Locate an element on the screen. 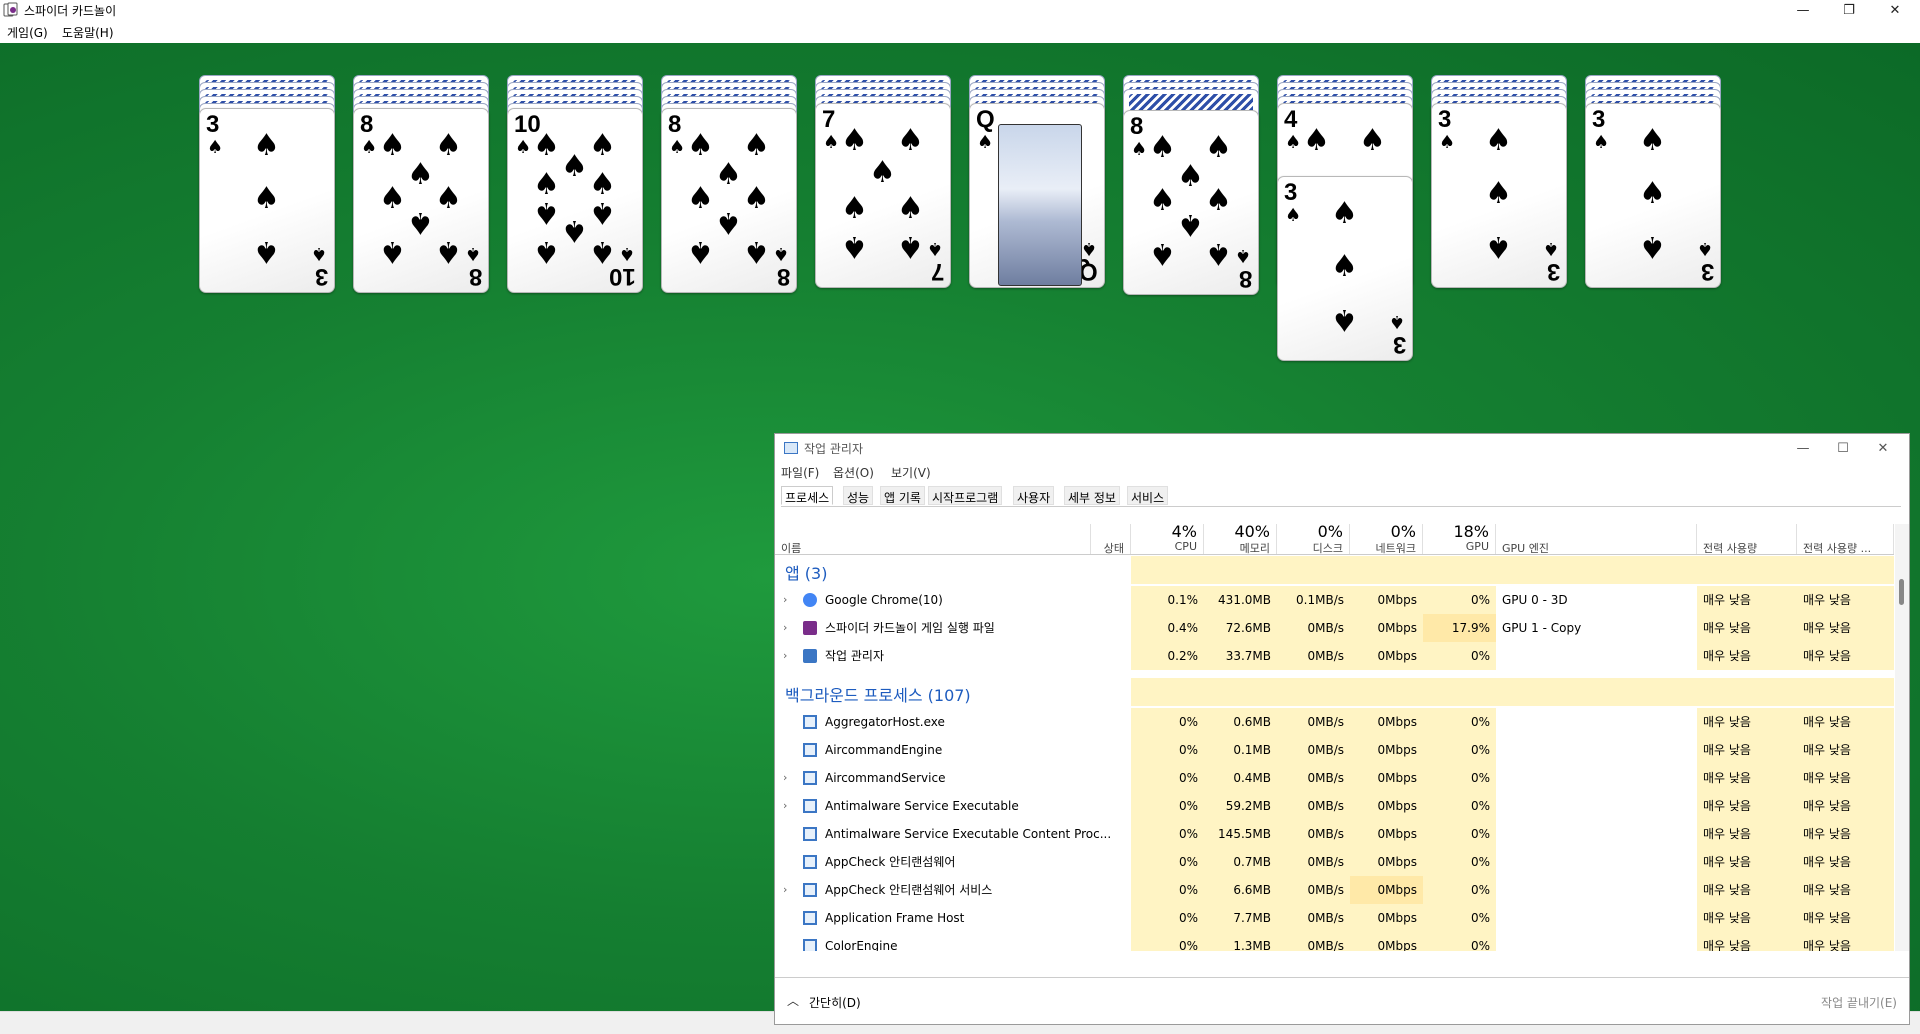 This screenshot has height=1034, width=1920. card-rank: 7 is located at coordinates (937, 271).